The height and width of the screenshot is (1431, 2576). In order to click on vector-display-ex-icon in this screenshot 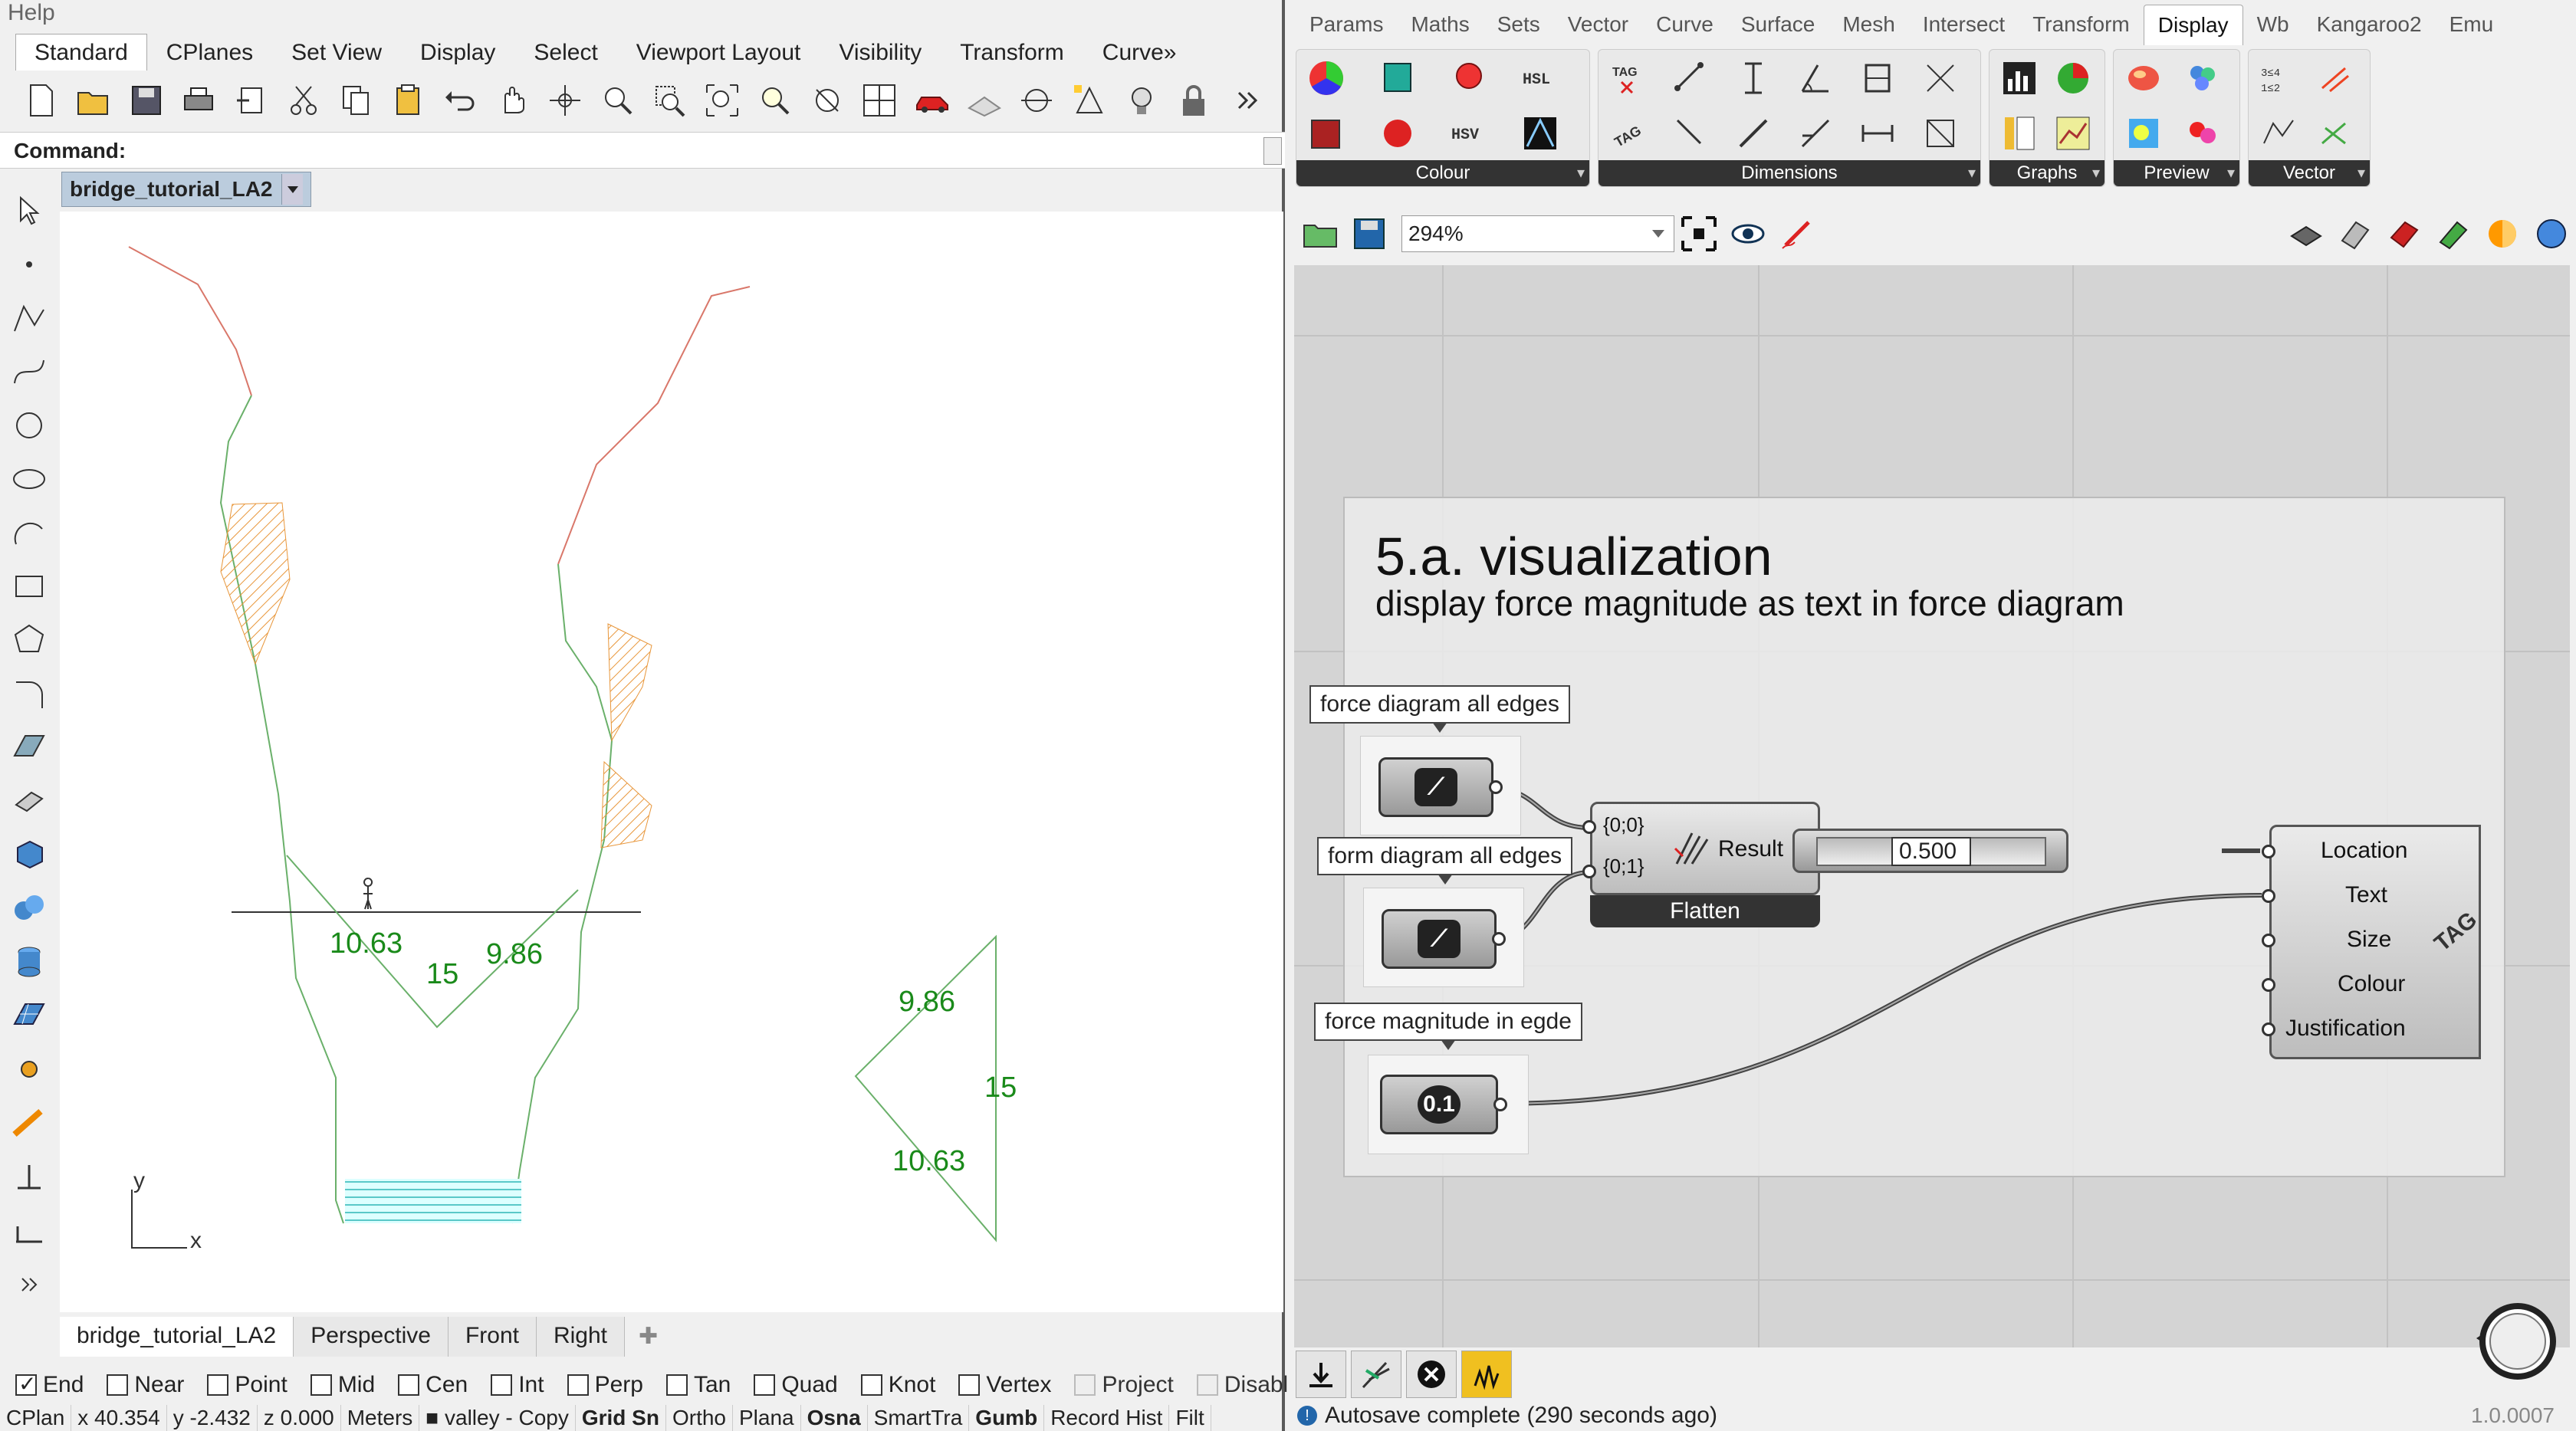, I will do `click(2335, 133)`.